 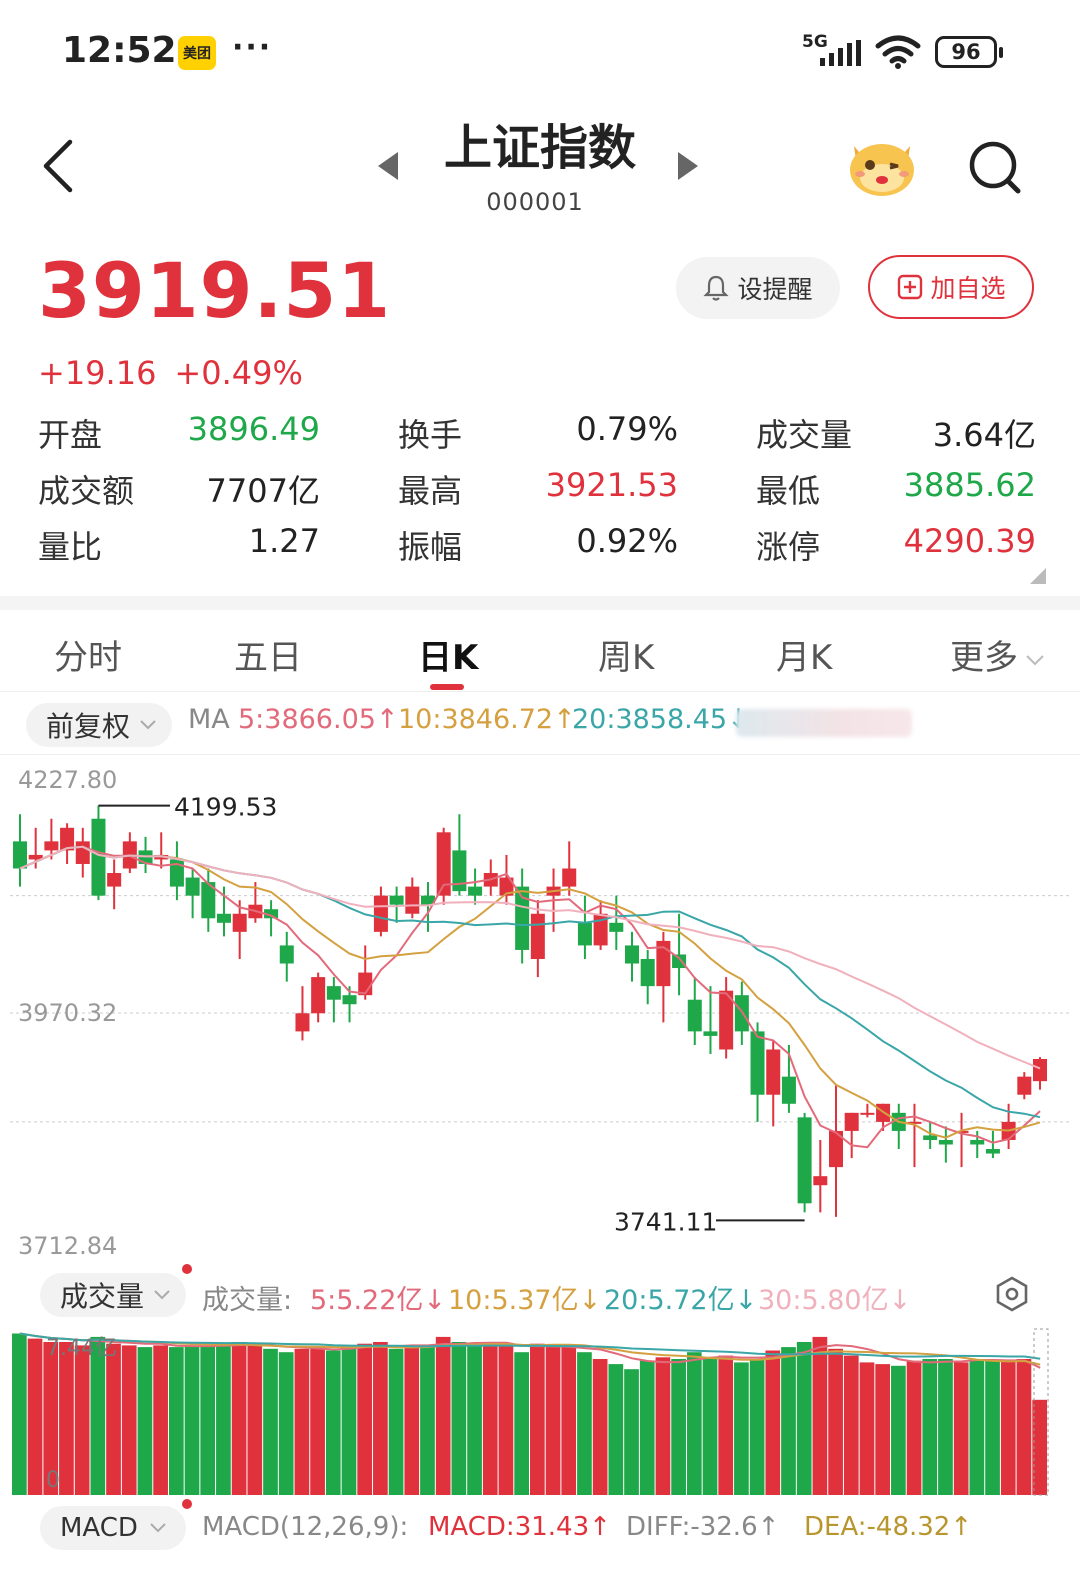 I want to click on macd-value: MACD:31.43↑, so click(x=519, y=1527).